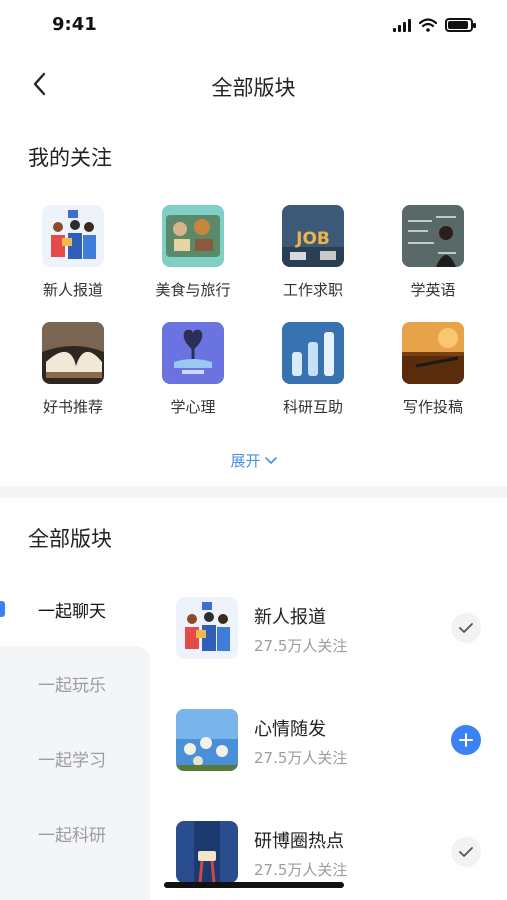 The width and height of the screenshot is (507, 900). I want to click on category-sidebar: 一起聊天 一起玩乐 一起学习 一起科研, so click(75, 741).